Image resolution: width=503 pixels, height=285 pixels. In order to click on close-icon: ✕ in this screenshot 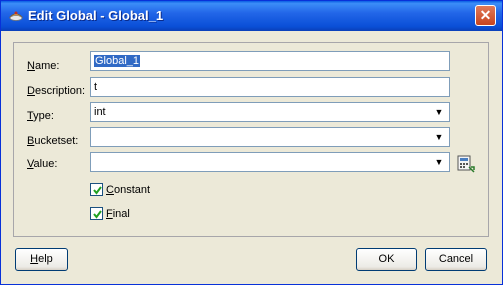, I will do `click(485, 15)`.